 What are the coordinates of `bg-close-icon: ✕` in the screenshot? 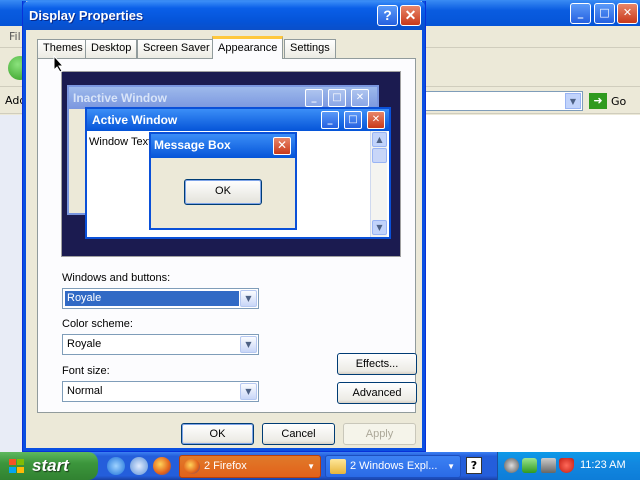 It's located at (627, 13).